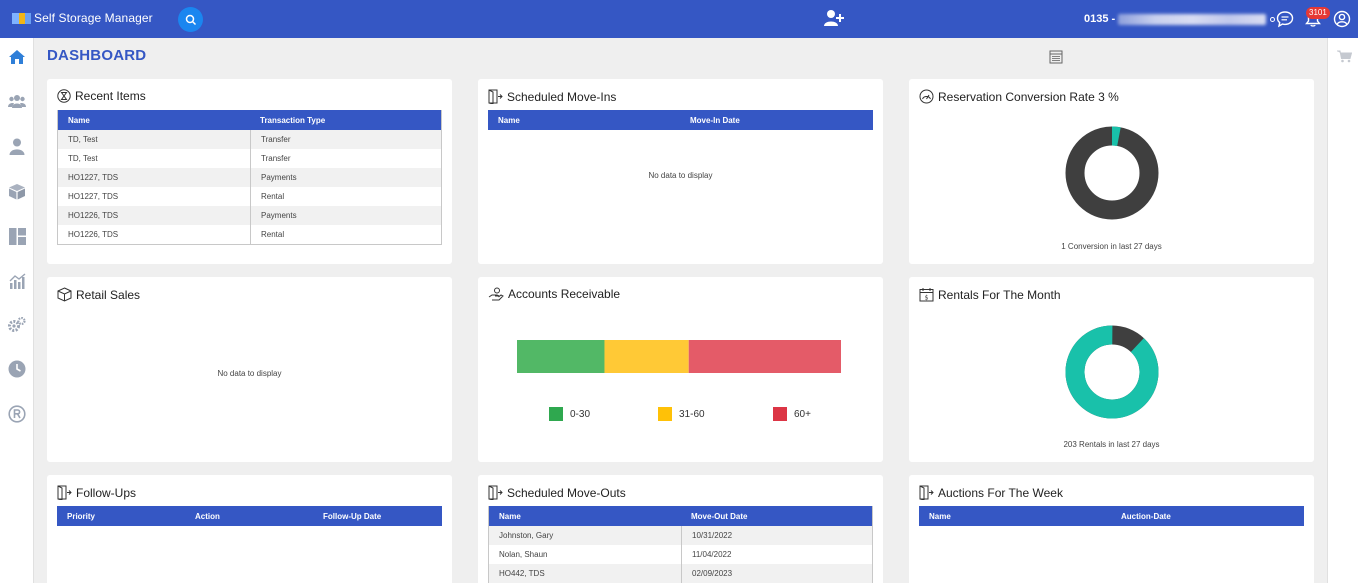  I want to click on account-dot-icon, so click(1273, 19).